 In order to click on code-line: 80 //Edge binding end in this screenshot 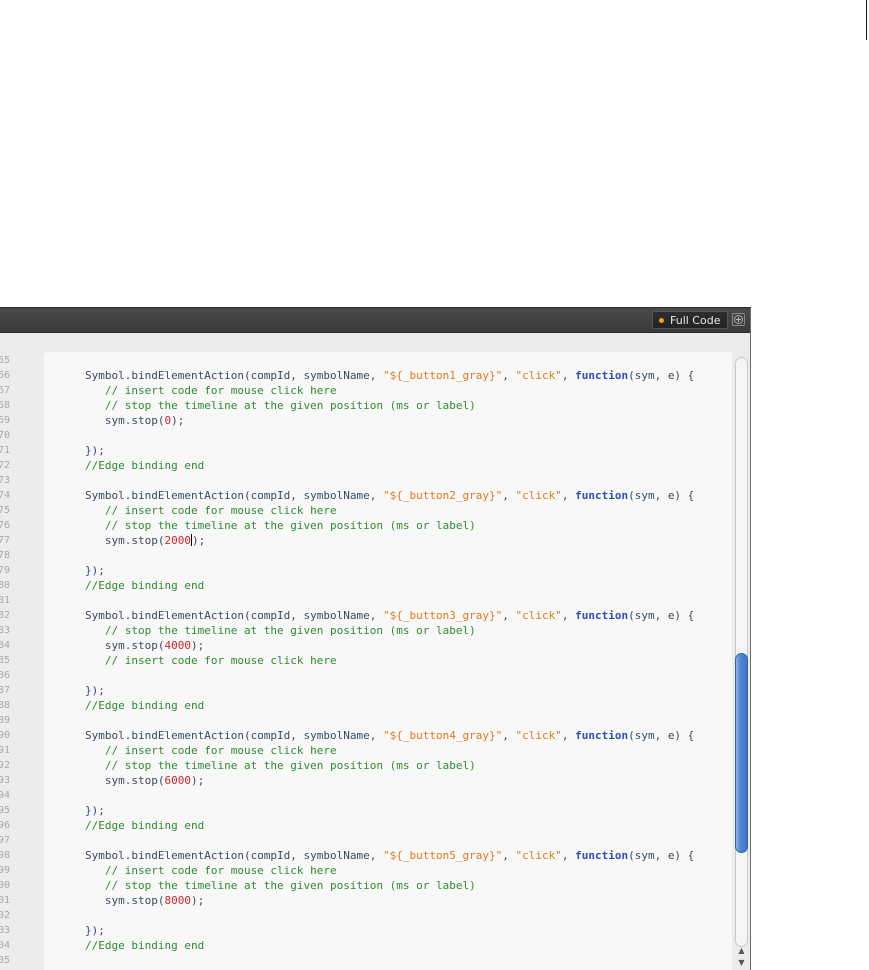, I will do `click(366, 585)`.